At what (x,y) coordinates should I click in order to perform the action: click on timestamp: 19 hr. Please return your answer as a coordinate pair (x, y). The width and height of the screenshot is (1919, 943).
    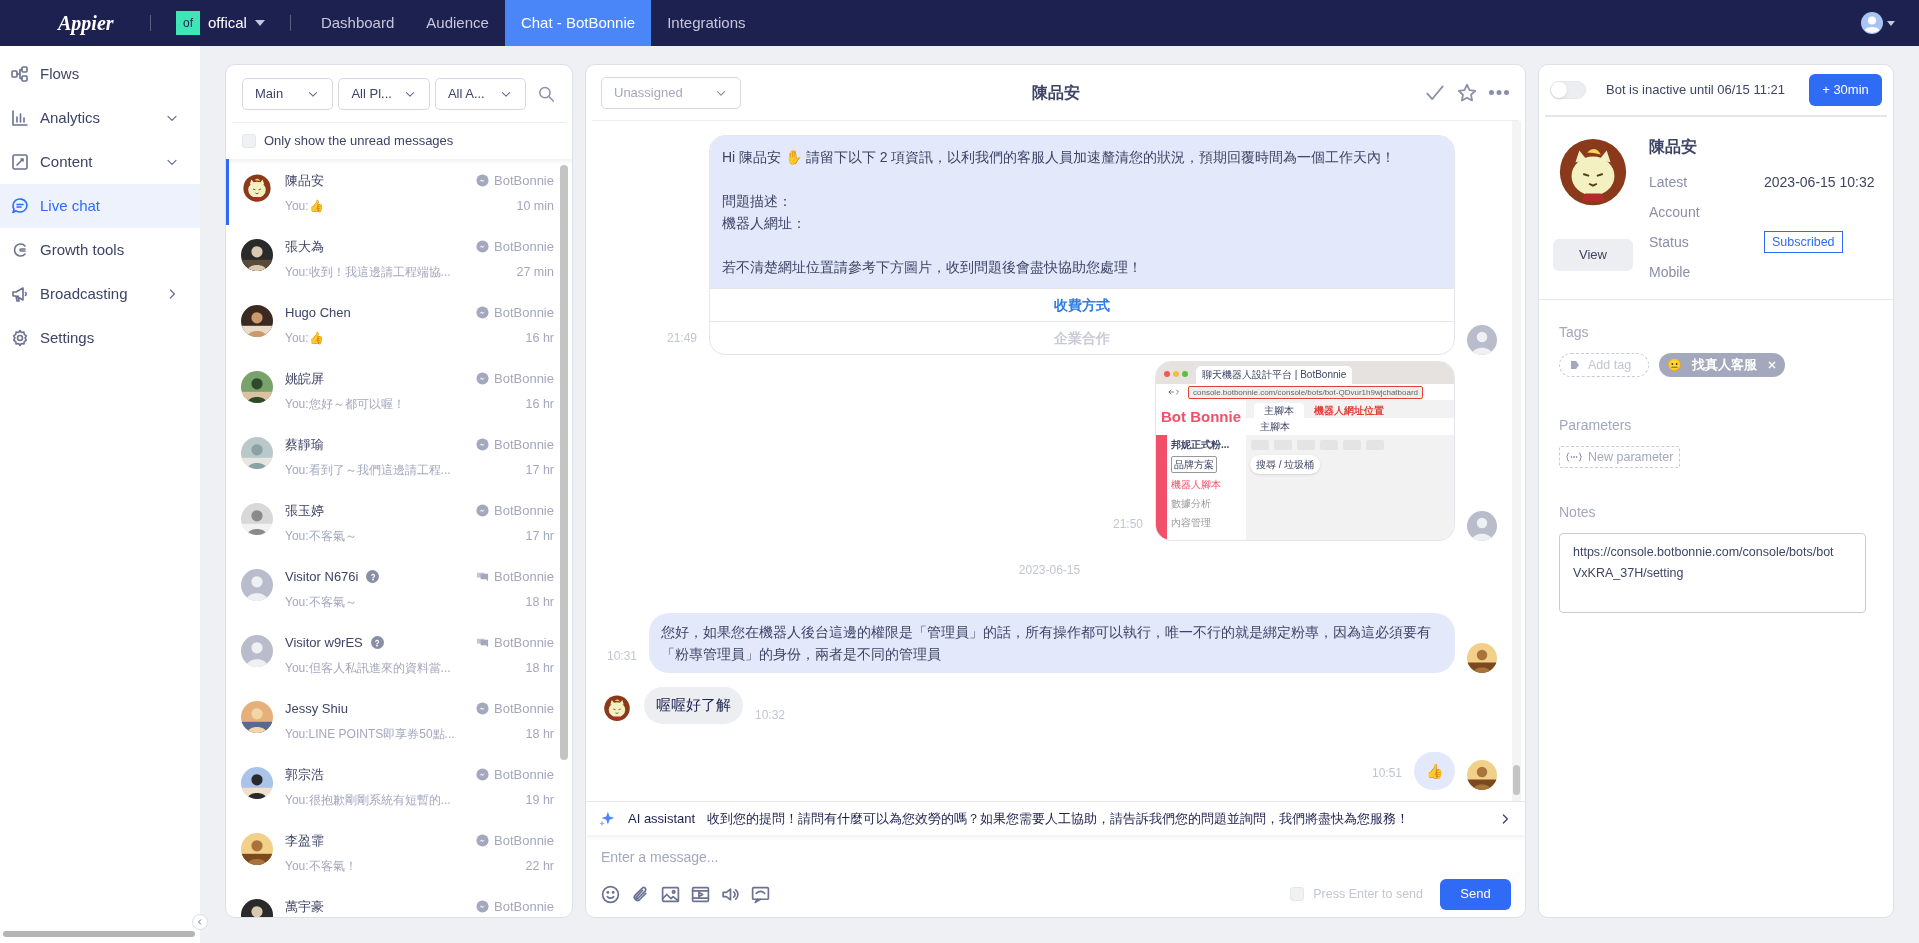
    Looking at the image, I should click on (539, 800).